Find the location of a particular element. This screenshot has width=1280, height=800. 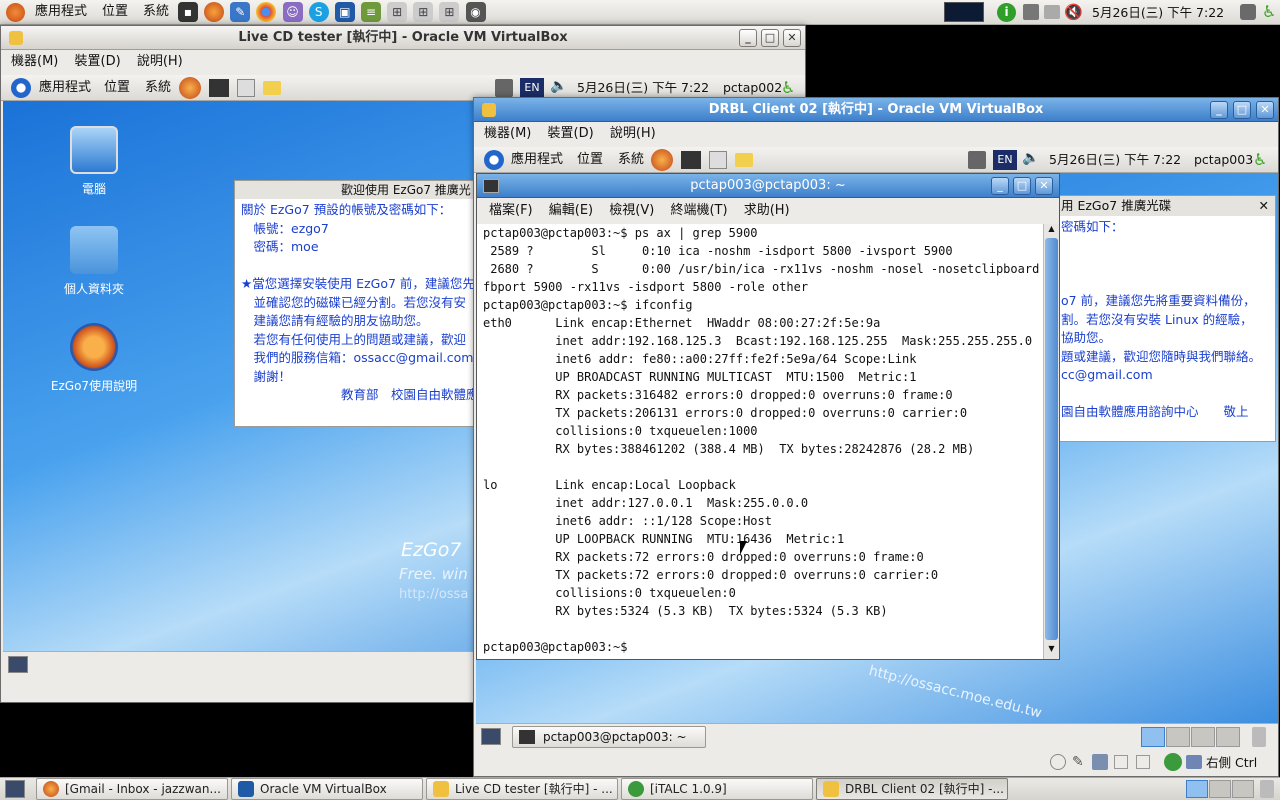

volume-icon: 🔇 is located at coordinates (1073, 12).